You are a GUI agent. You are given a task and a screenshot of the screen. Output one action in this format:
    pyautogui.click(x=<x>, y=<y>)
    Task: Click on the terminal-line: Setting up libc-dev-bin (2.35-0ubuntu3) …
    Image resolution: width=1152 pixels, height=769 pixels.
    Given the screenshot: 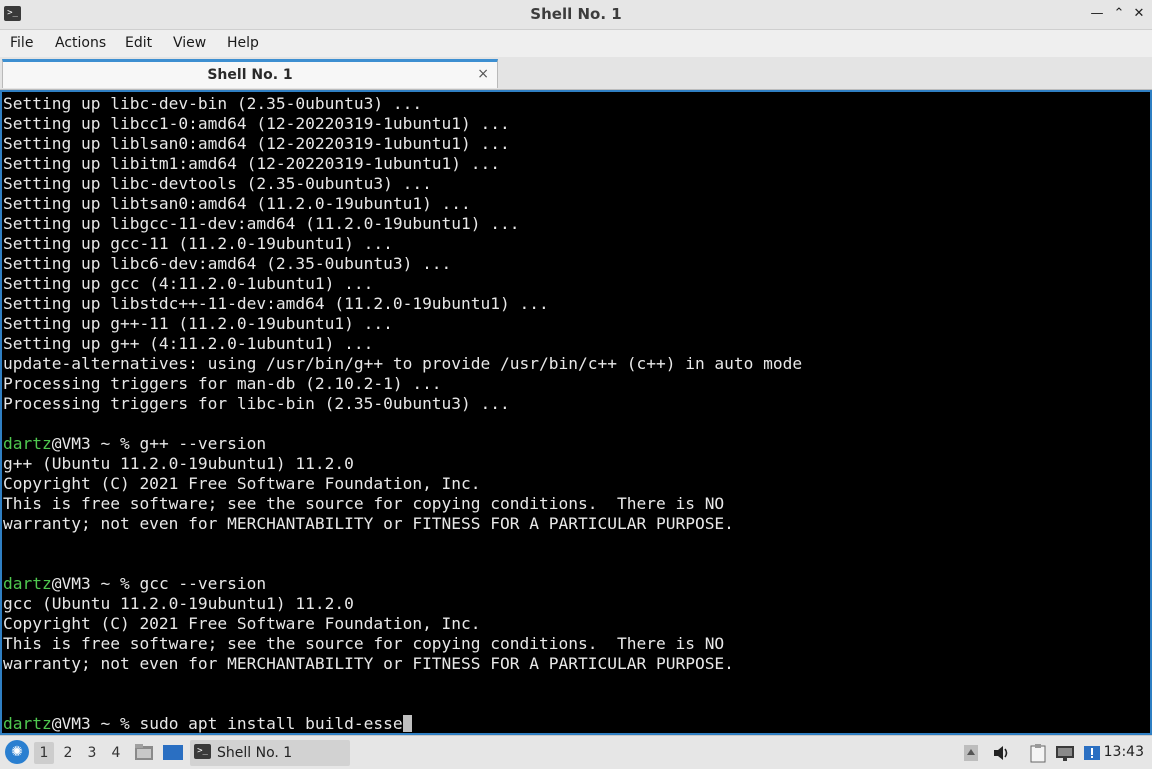 What is the action you would take?
    pyautogui.click(x=402, y=104)
    